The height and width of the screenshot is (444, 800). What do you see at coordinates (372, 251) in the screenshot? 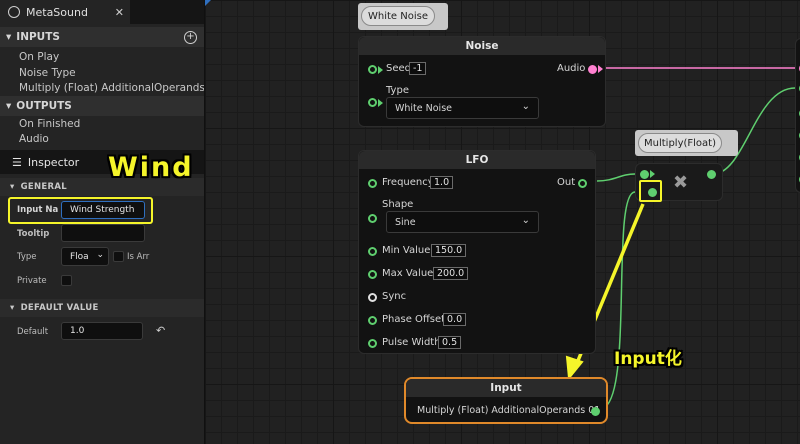
I see `min-value-pin` at bounding box center [372, 251].